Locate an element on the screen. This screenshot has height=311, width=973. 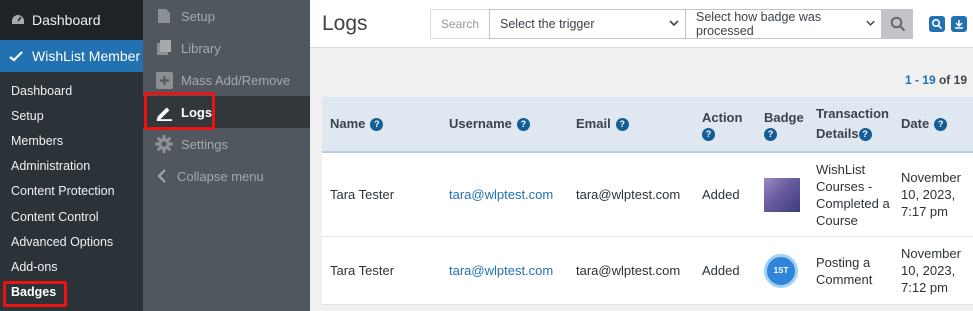
cell-transaction: WishList Courses - Completed a Course is located at coordinates (853, 194).